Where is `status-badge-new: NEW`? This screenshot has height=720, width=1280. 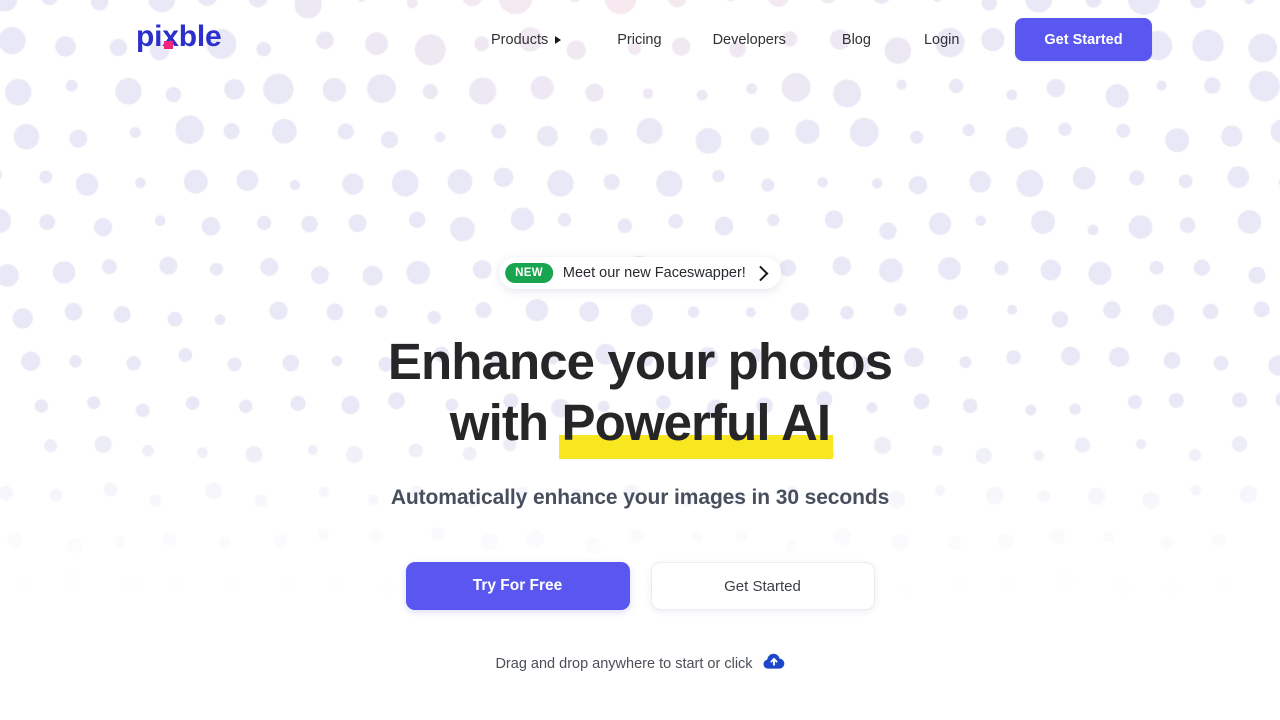 status-badge-new: NEW is located at coordinates (529, 273).